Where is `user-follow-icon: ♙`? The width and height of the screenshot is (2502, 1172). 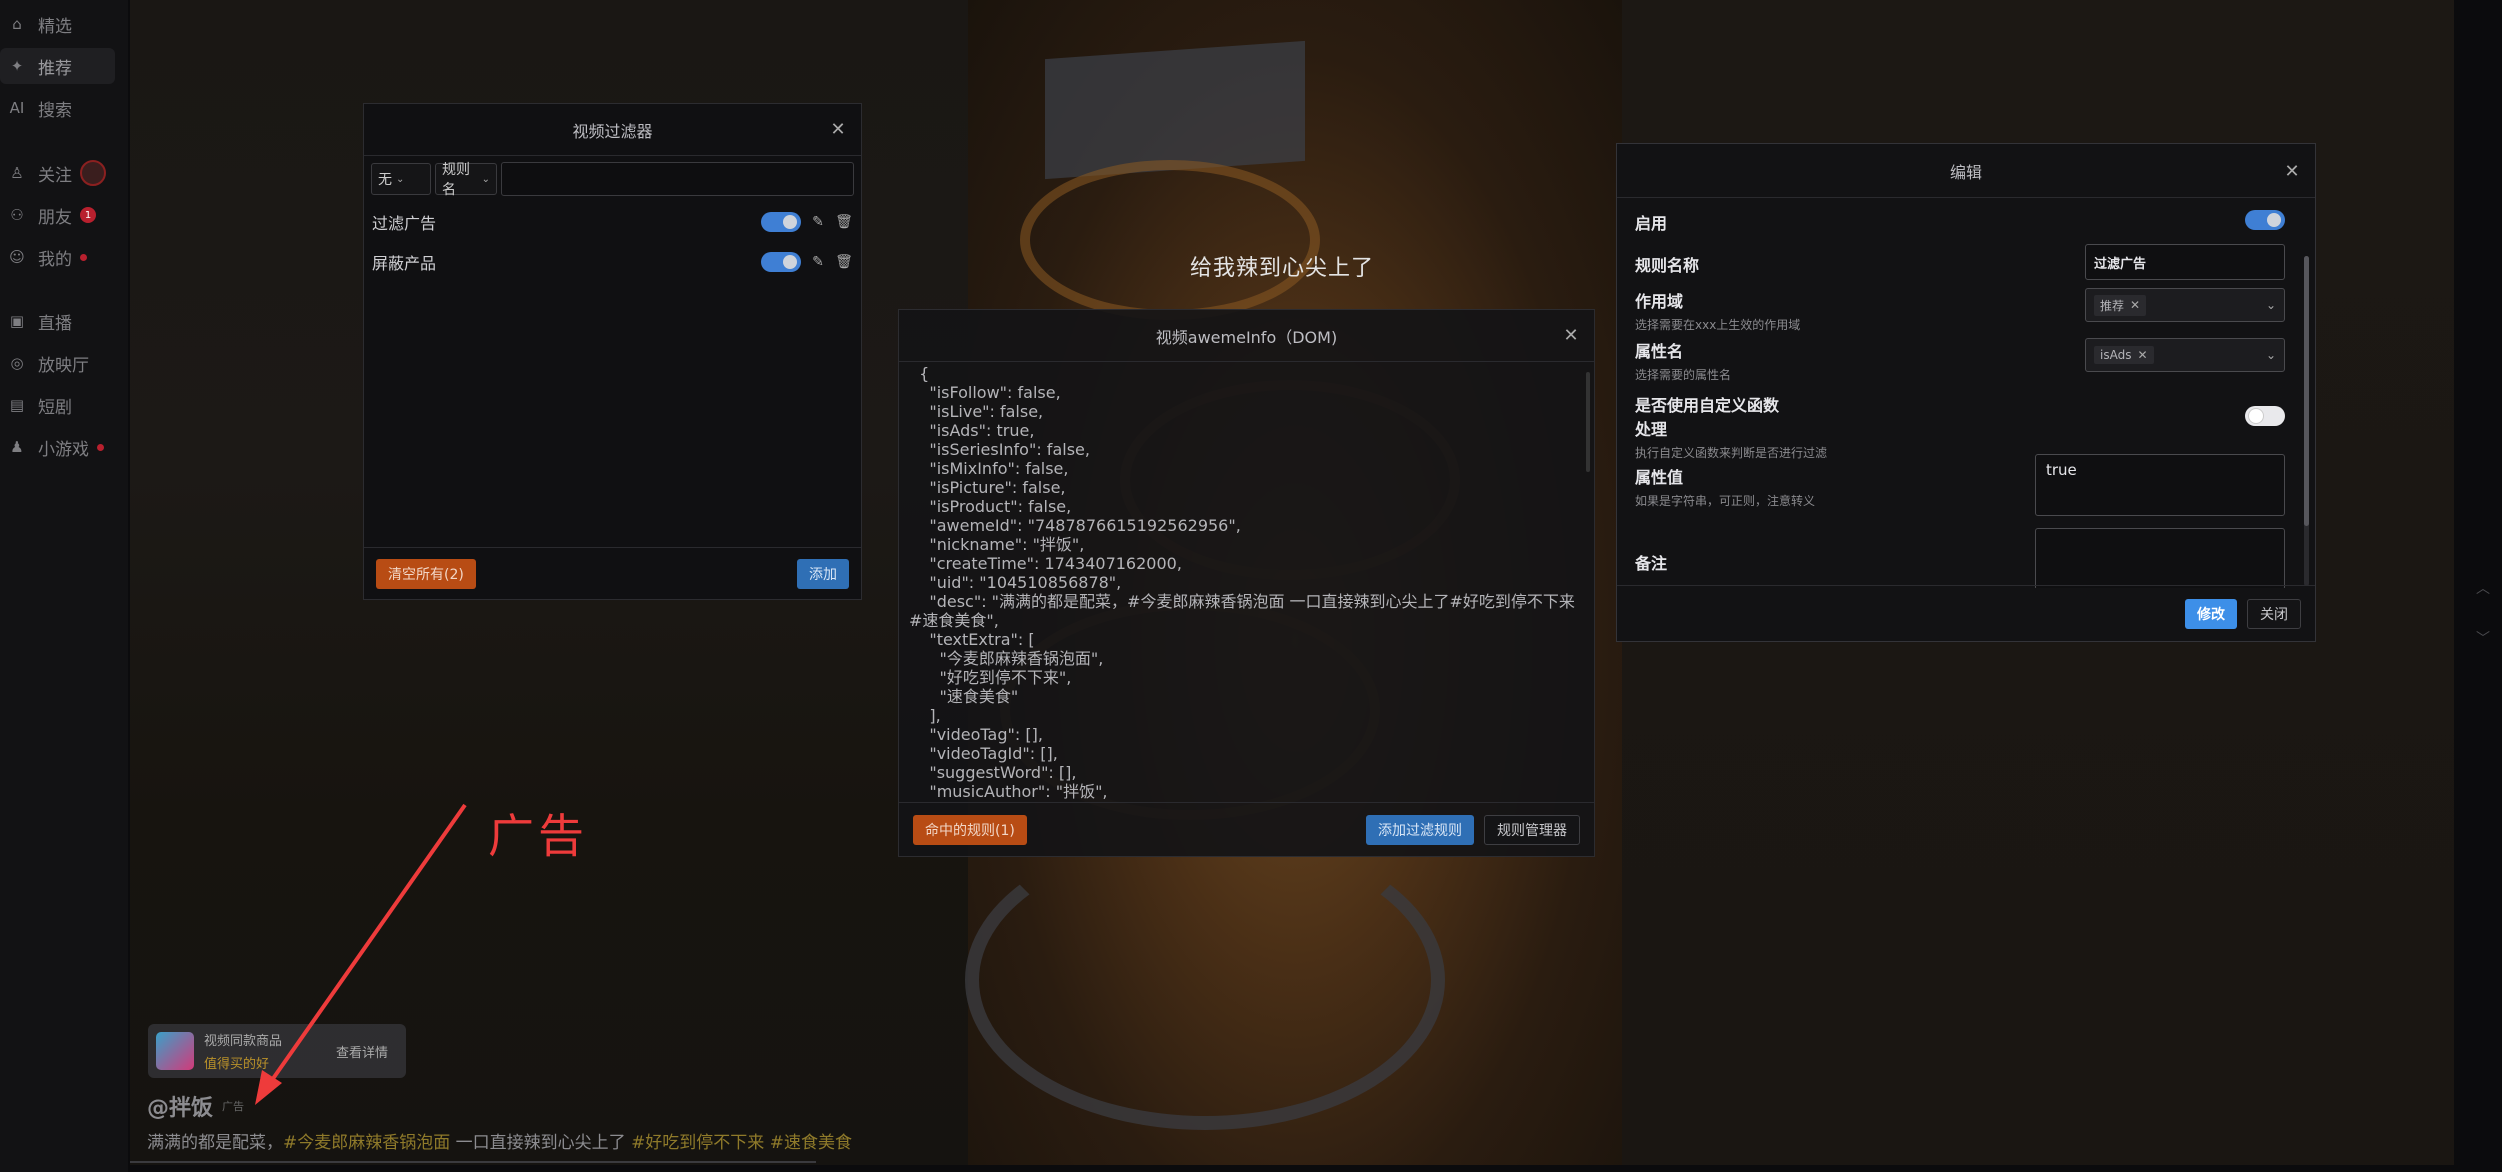 user-follow-icon: ♙ is located at coordinates (17, 173).